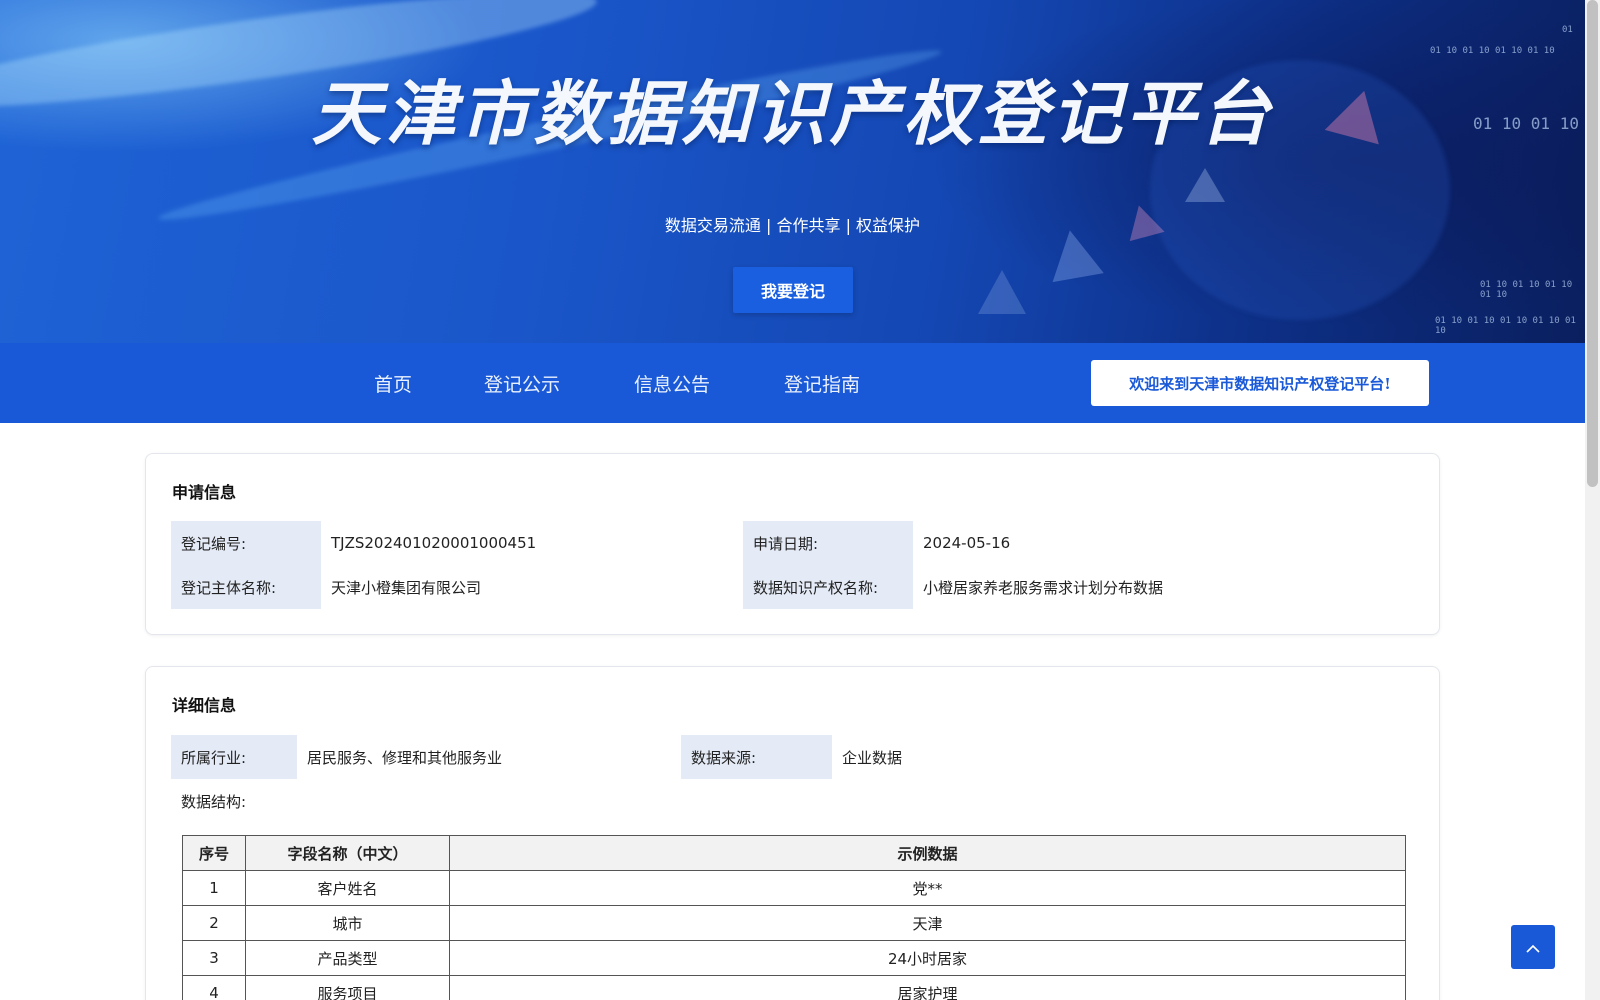 The image size is (1600, 1000). I want to click on table-cell: 党**, so click(927, 888).